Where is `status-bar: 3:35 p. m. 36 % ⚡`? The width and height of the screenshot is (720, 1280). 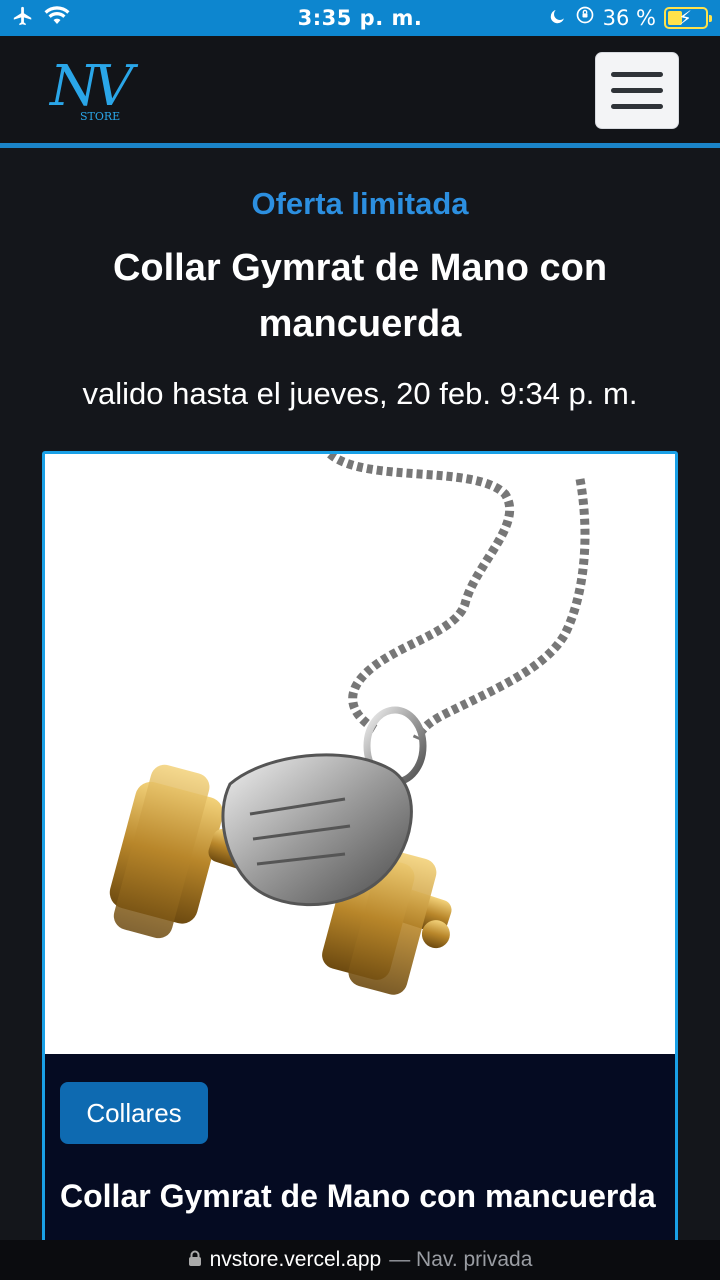
status-bar: 3:35 p. m. 36 % ⚡ is located at coordinates (360, 18).